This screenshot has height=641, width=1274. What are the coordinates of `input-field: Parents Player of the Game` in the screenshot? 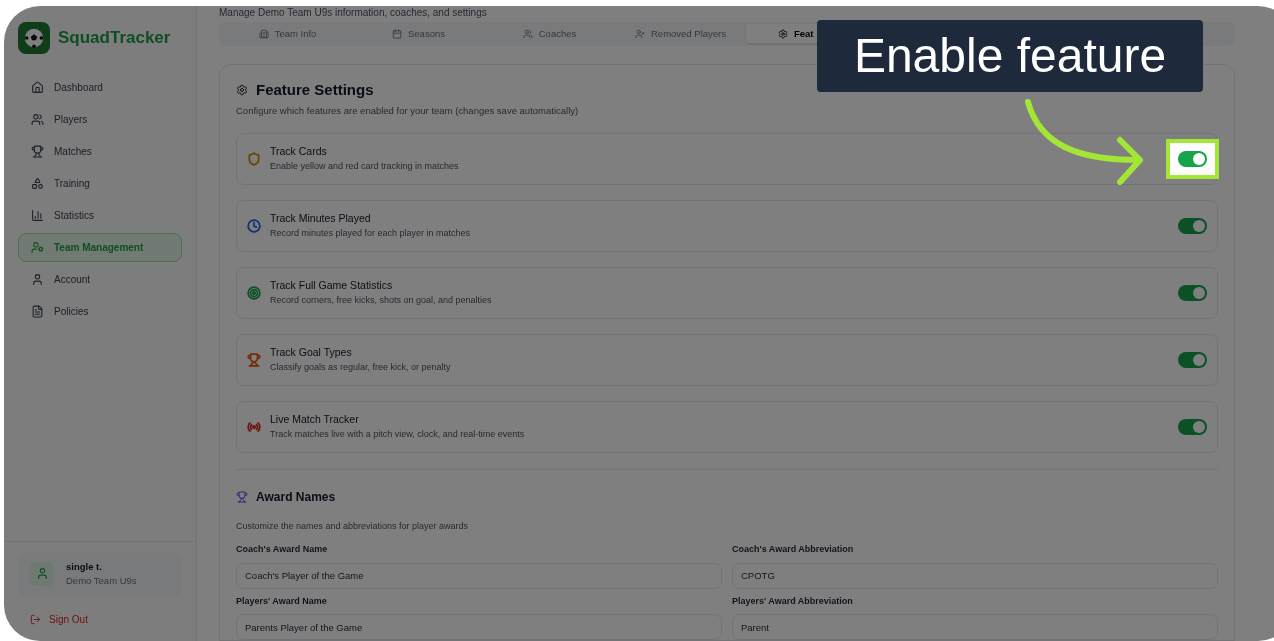 It's located at (479, 627).